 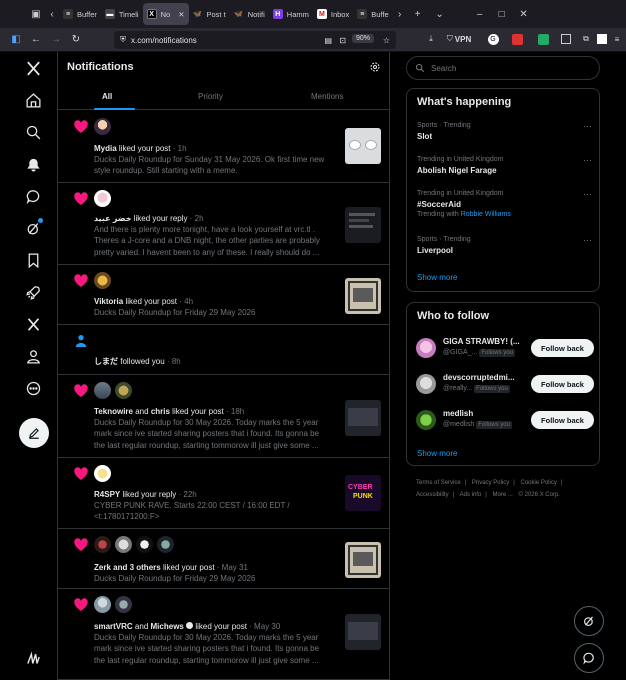 What do you see at coordinates (102, 567) in the screenshot?
I see `actor-name: Zerk` at bounding box center [102, 567].